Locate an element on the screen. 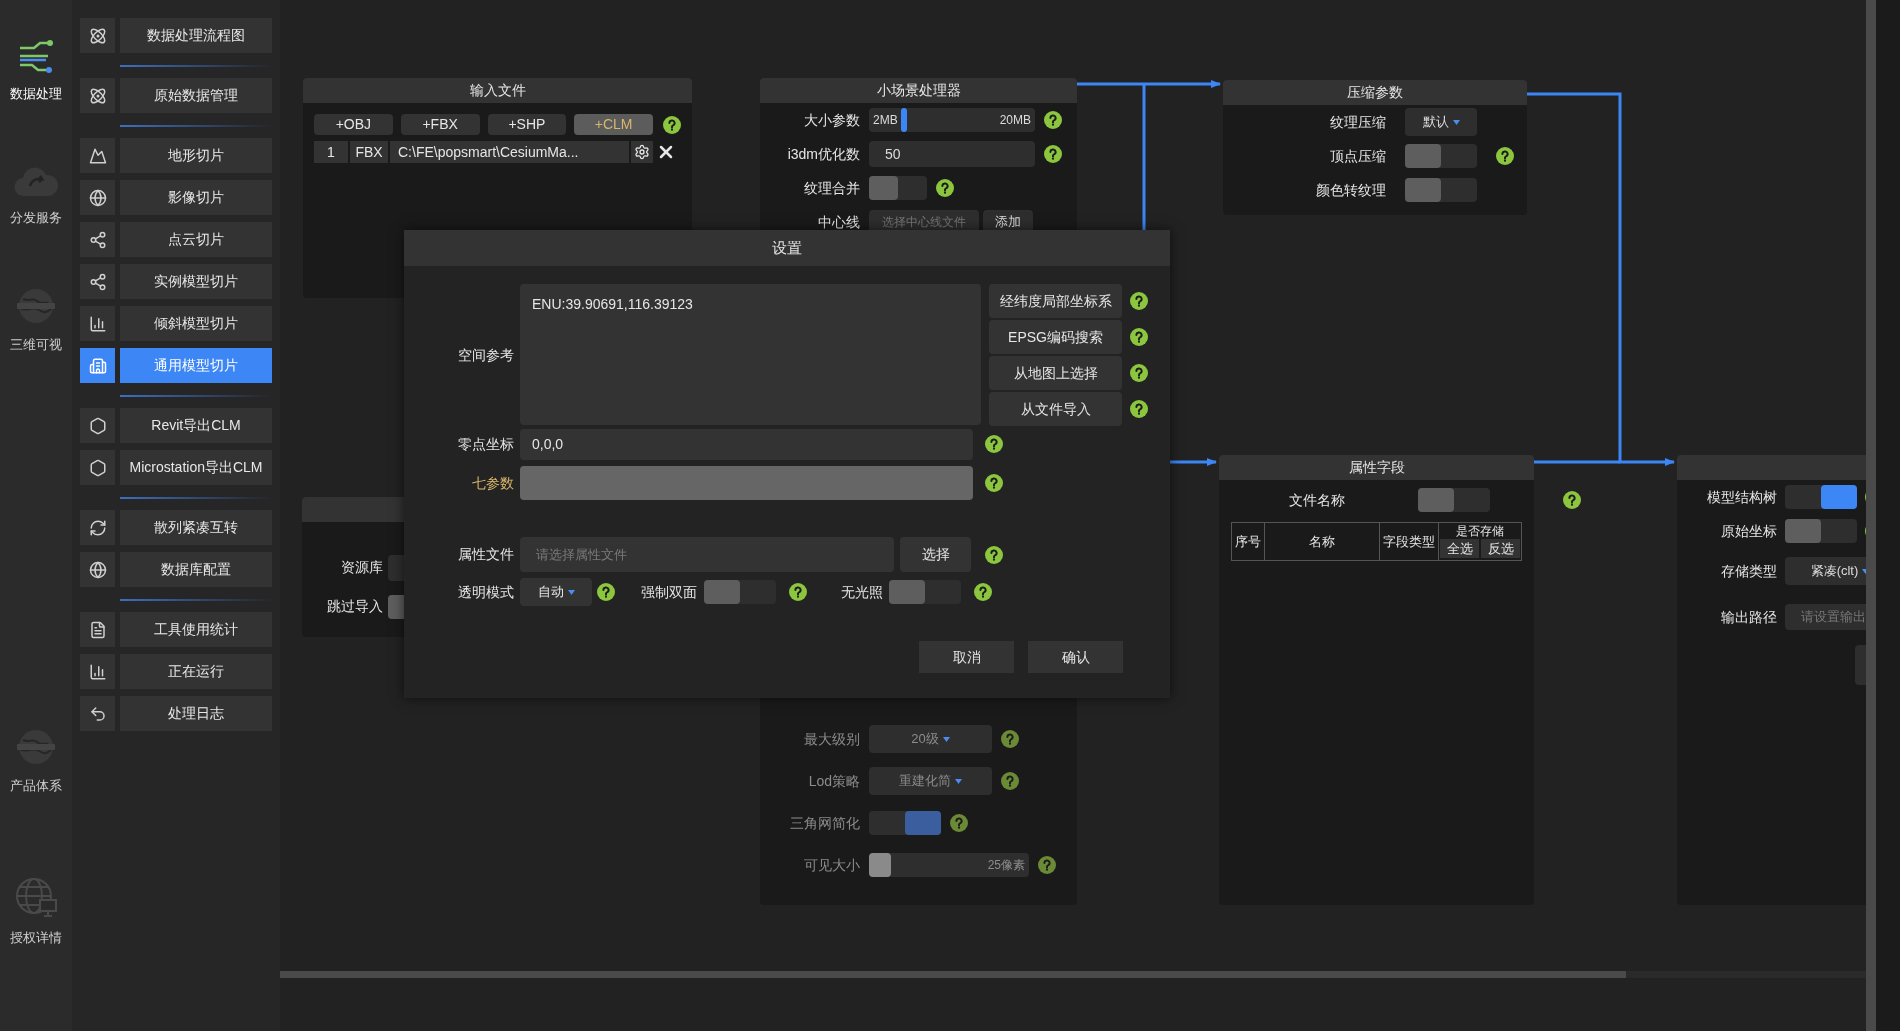  input-field: 0,0,0 is located at coordinates (746, 444).